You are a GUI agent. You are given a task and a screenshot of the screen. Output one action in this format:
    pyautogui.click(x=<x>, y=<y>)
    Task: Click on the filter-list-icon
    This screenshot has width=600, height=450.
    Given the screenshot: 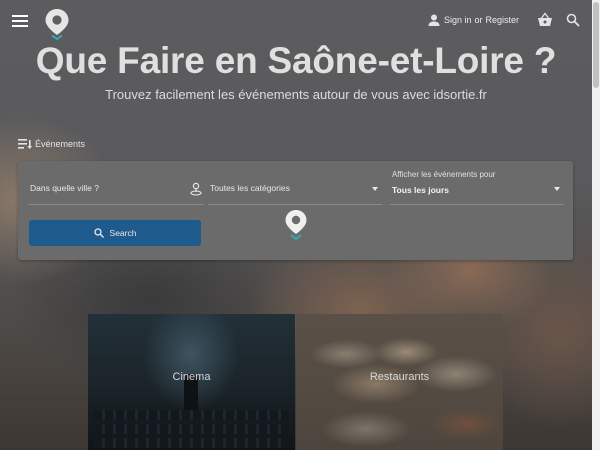 What is the action you would take?
    pyautogui.click(x=25, y=144)
    